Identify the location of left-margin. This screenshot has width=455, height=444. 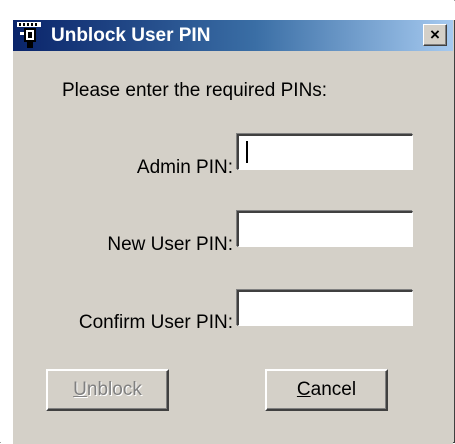
(7, 222).